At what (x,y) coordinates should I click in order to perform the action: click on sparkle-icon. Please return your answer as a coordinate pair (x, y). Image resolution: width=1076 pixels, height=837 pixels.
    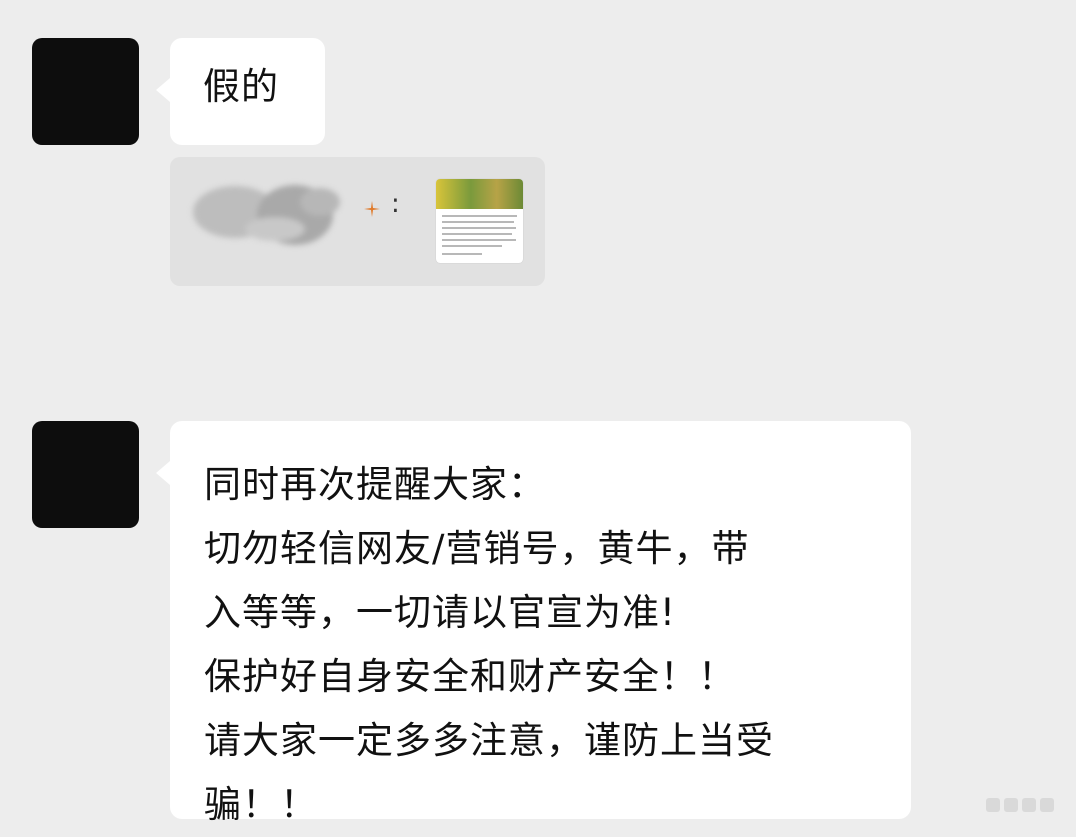
    Looking at the image, I should click on (372, 209).